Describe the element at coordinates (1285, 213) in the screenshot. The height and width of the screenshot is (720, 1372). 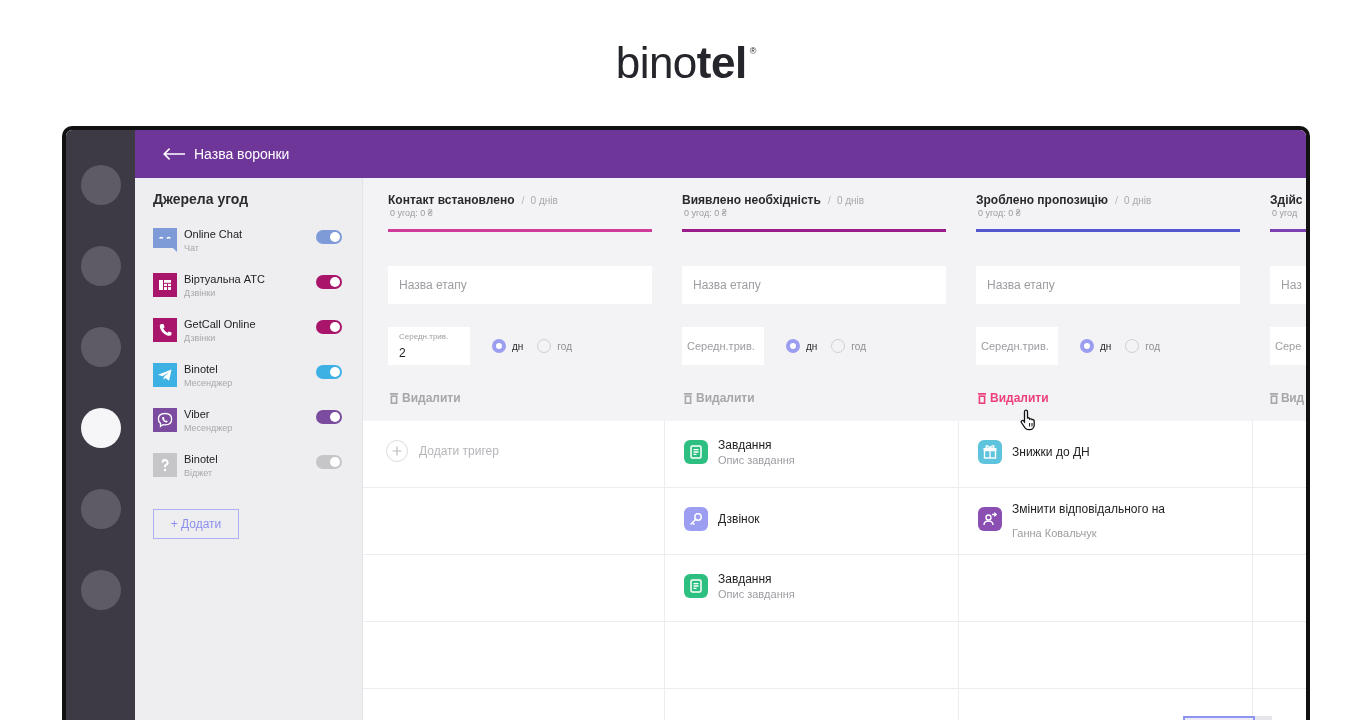
I see `stage-summary: 0 угод` at that location.